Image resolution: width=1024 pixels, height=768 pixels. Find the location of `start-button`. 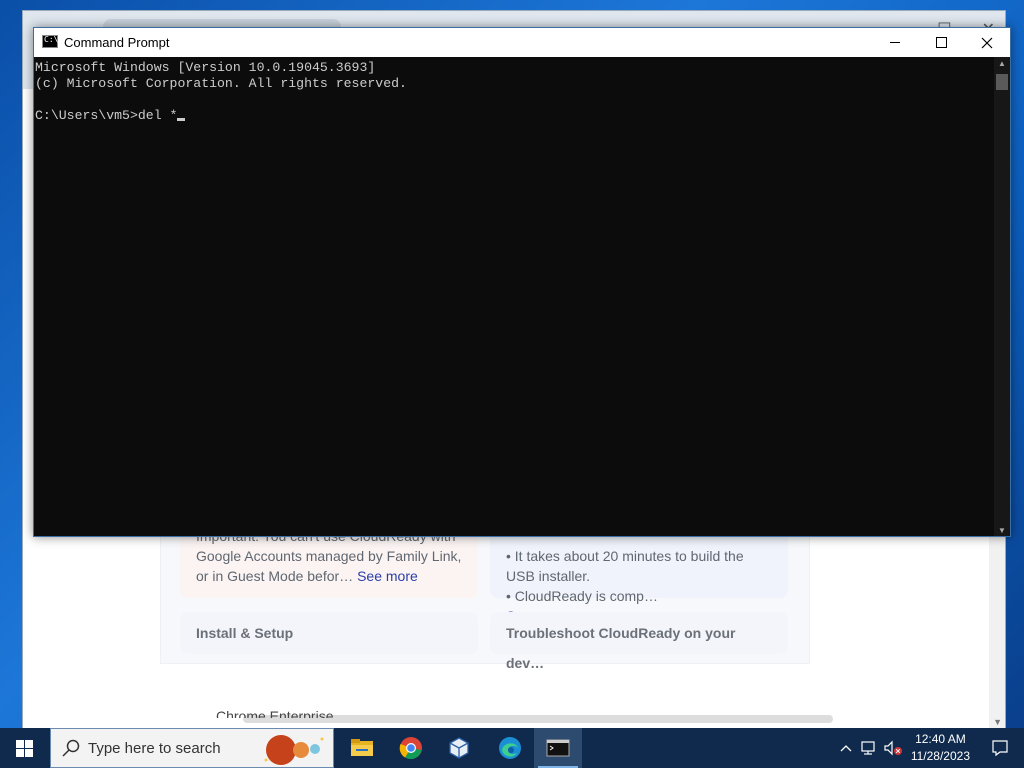

start-button is located at coordinates (24, 748).